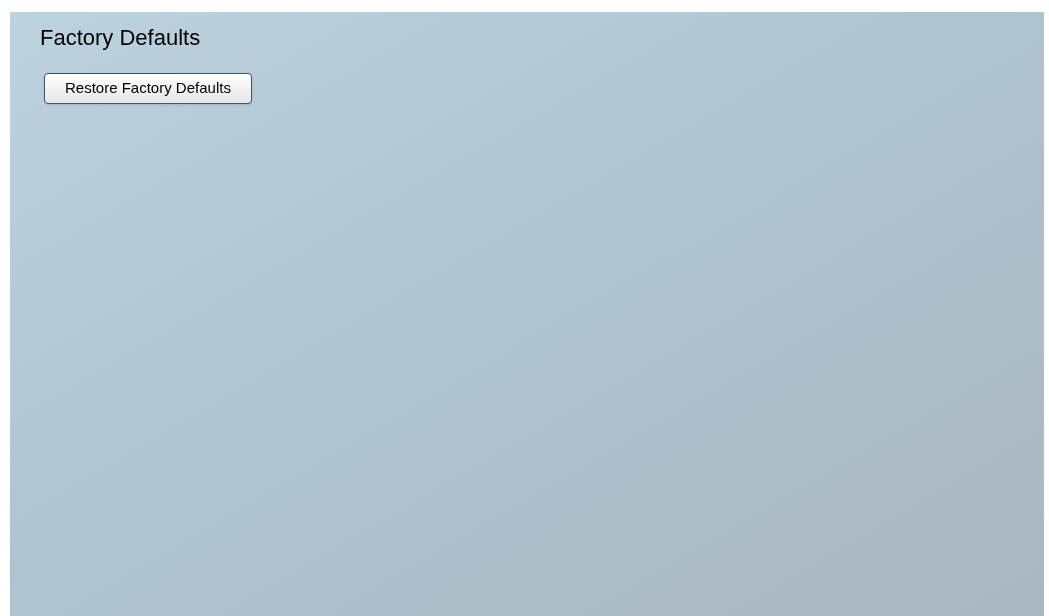  Describe the element at coordinates (148, 88) in the screenshot. I see `restore-defaults-button: Restore Factory Defaults` at that location.